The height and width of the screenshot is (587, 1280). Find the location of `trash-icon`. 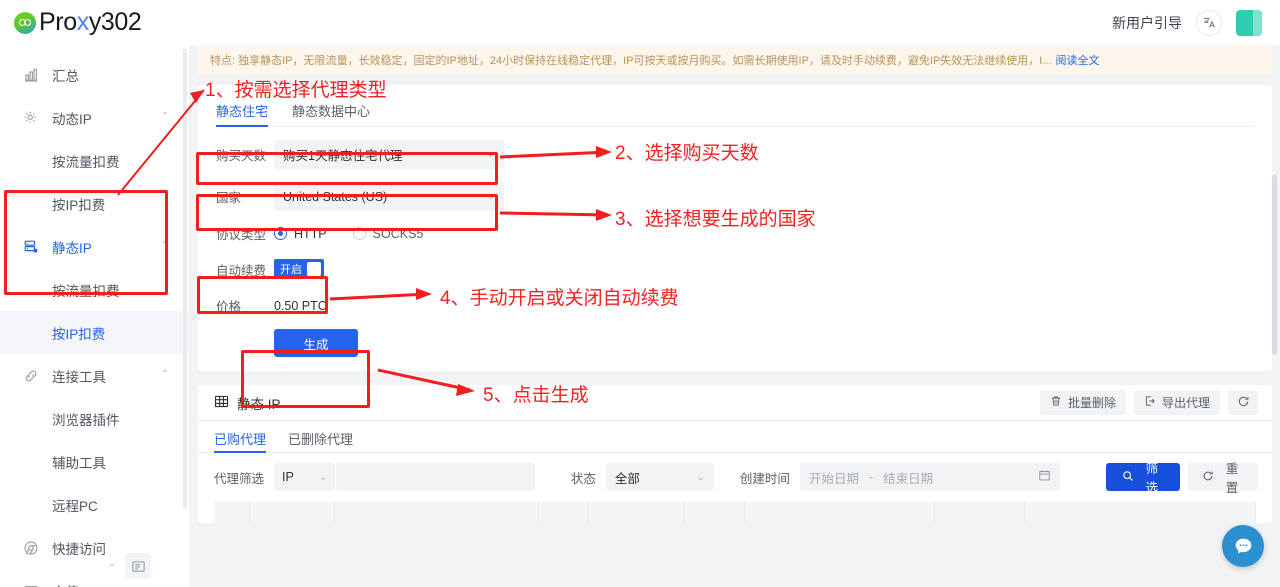

trash-icon is located at coordinates (1056, 402).